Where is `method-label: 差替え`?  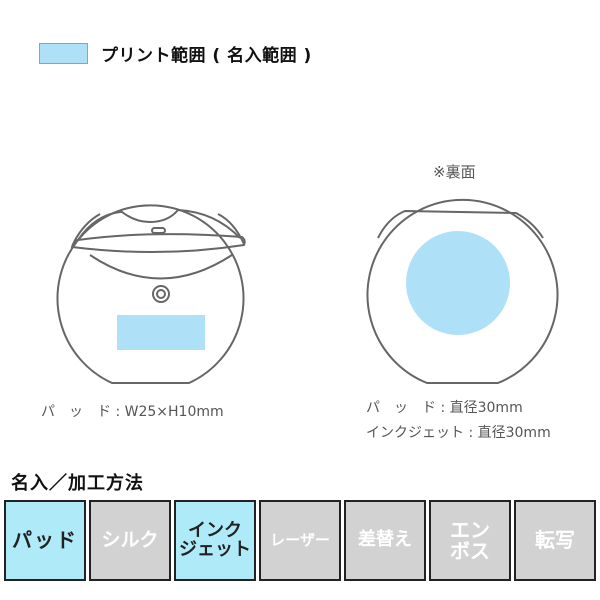
method-label: 差替え is located at coordinates (385, 540).